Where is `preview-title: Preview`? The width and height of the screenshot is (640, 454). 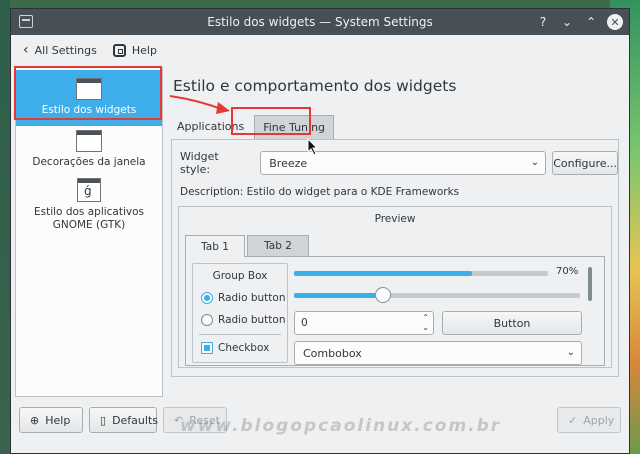
preview-title: Preview is located at coordinates (395, 219).